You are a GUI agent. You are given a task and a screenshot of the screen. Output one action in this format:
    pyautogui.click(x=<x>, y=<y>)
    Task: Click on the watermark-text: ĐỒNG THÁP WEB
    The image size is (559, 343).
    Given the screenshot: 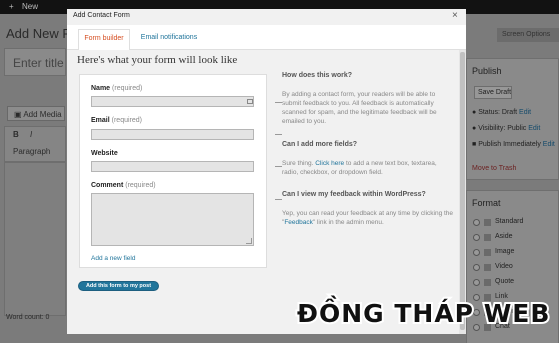 What is the action you would take?
    pyautogui.click(x=423, y=311)
    